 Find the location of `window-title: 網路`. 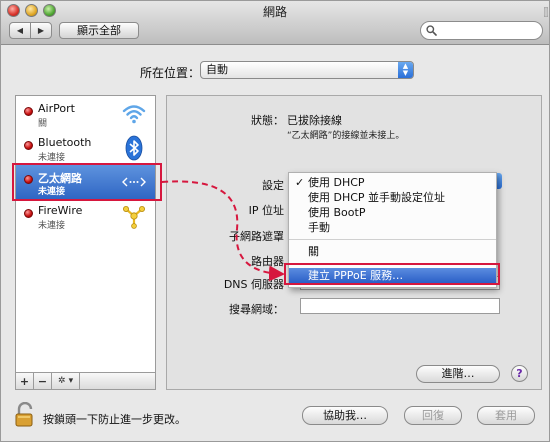

window-title: 網路 is located at coordinates (274, 12).